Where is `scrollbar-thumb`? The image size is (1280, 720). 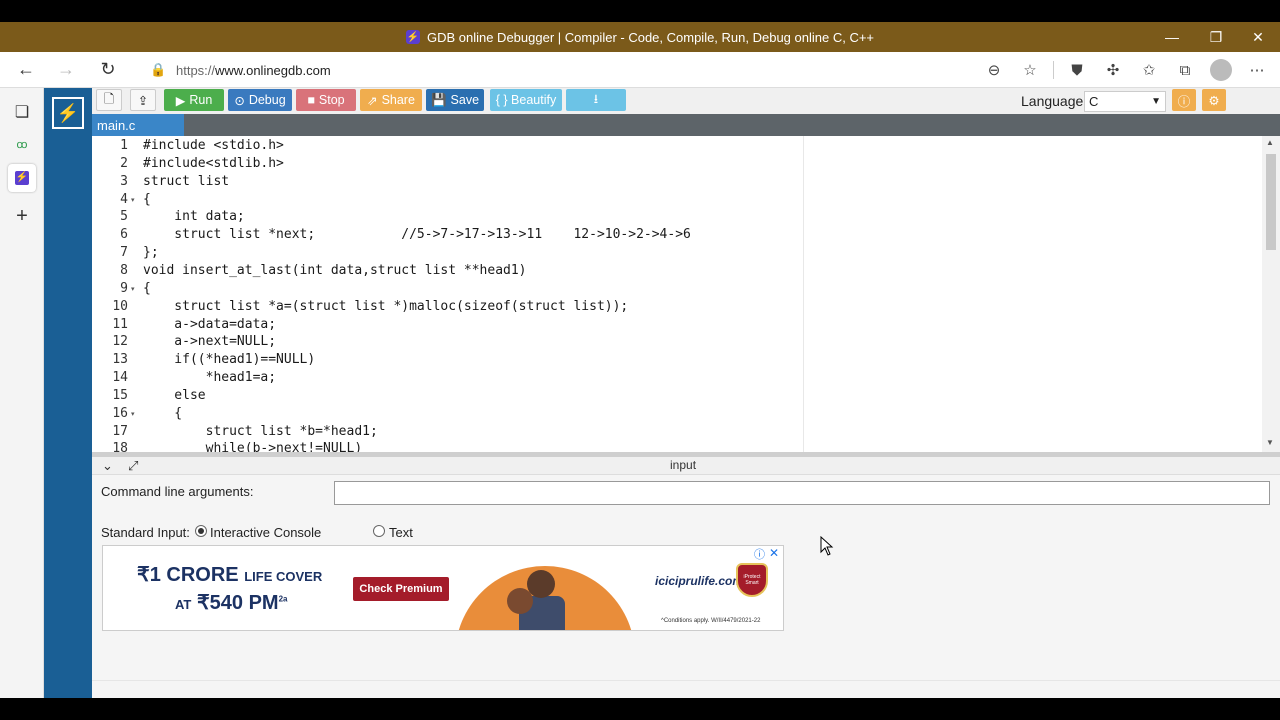 scrollbar-thumb is located at coordinates (1271, 202).